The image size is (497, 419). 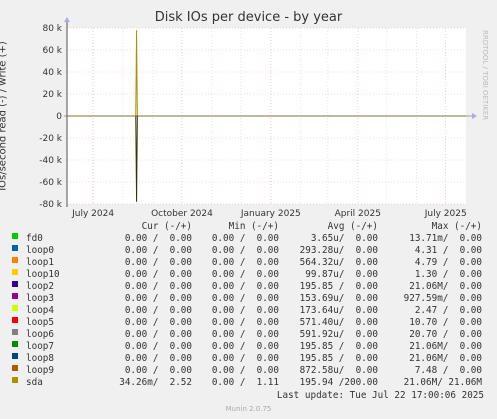 What do you see at coordinates (40, 298) in the screenshot?
I see `legend-name: loop3` at bounding box center [40, 298].